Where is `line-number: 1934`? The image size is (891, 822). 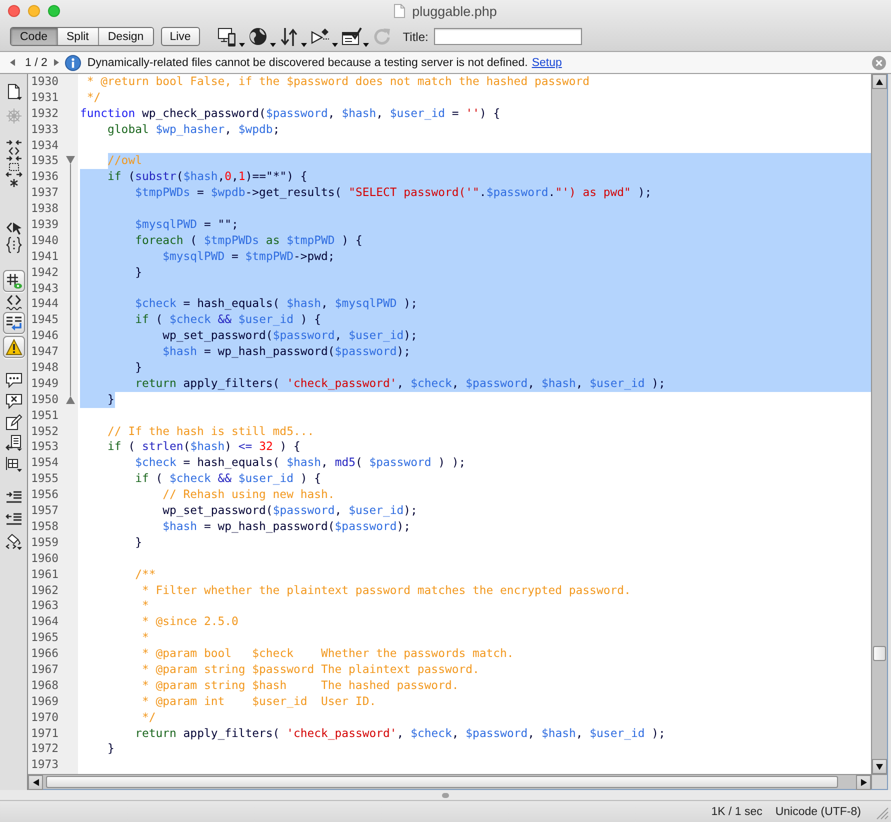
line-number: 1934 is located at coordinates (45, 146).